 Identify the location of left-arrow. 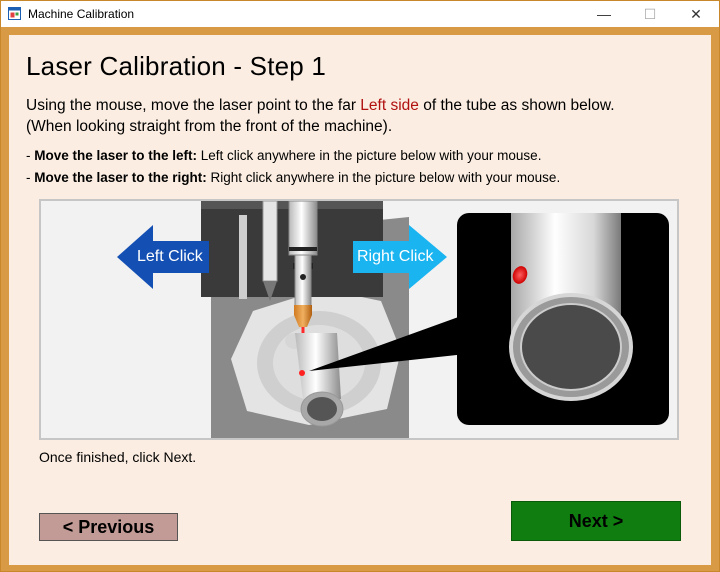
(163, 257).